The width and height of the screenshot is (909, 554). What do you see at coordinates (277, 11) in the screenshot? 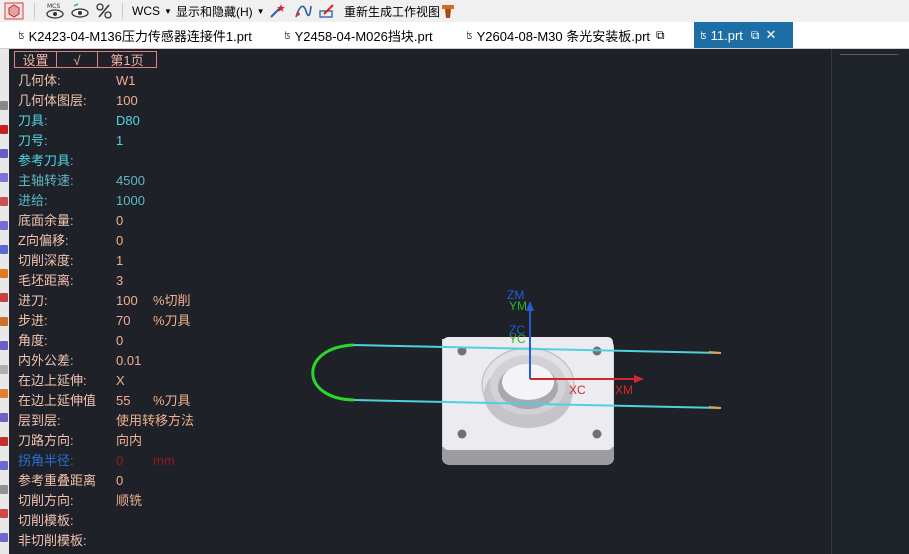
I see `magic-wand-icon` at bounding box center [277, 11].